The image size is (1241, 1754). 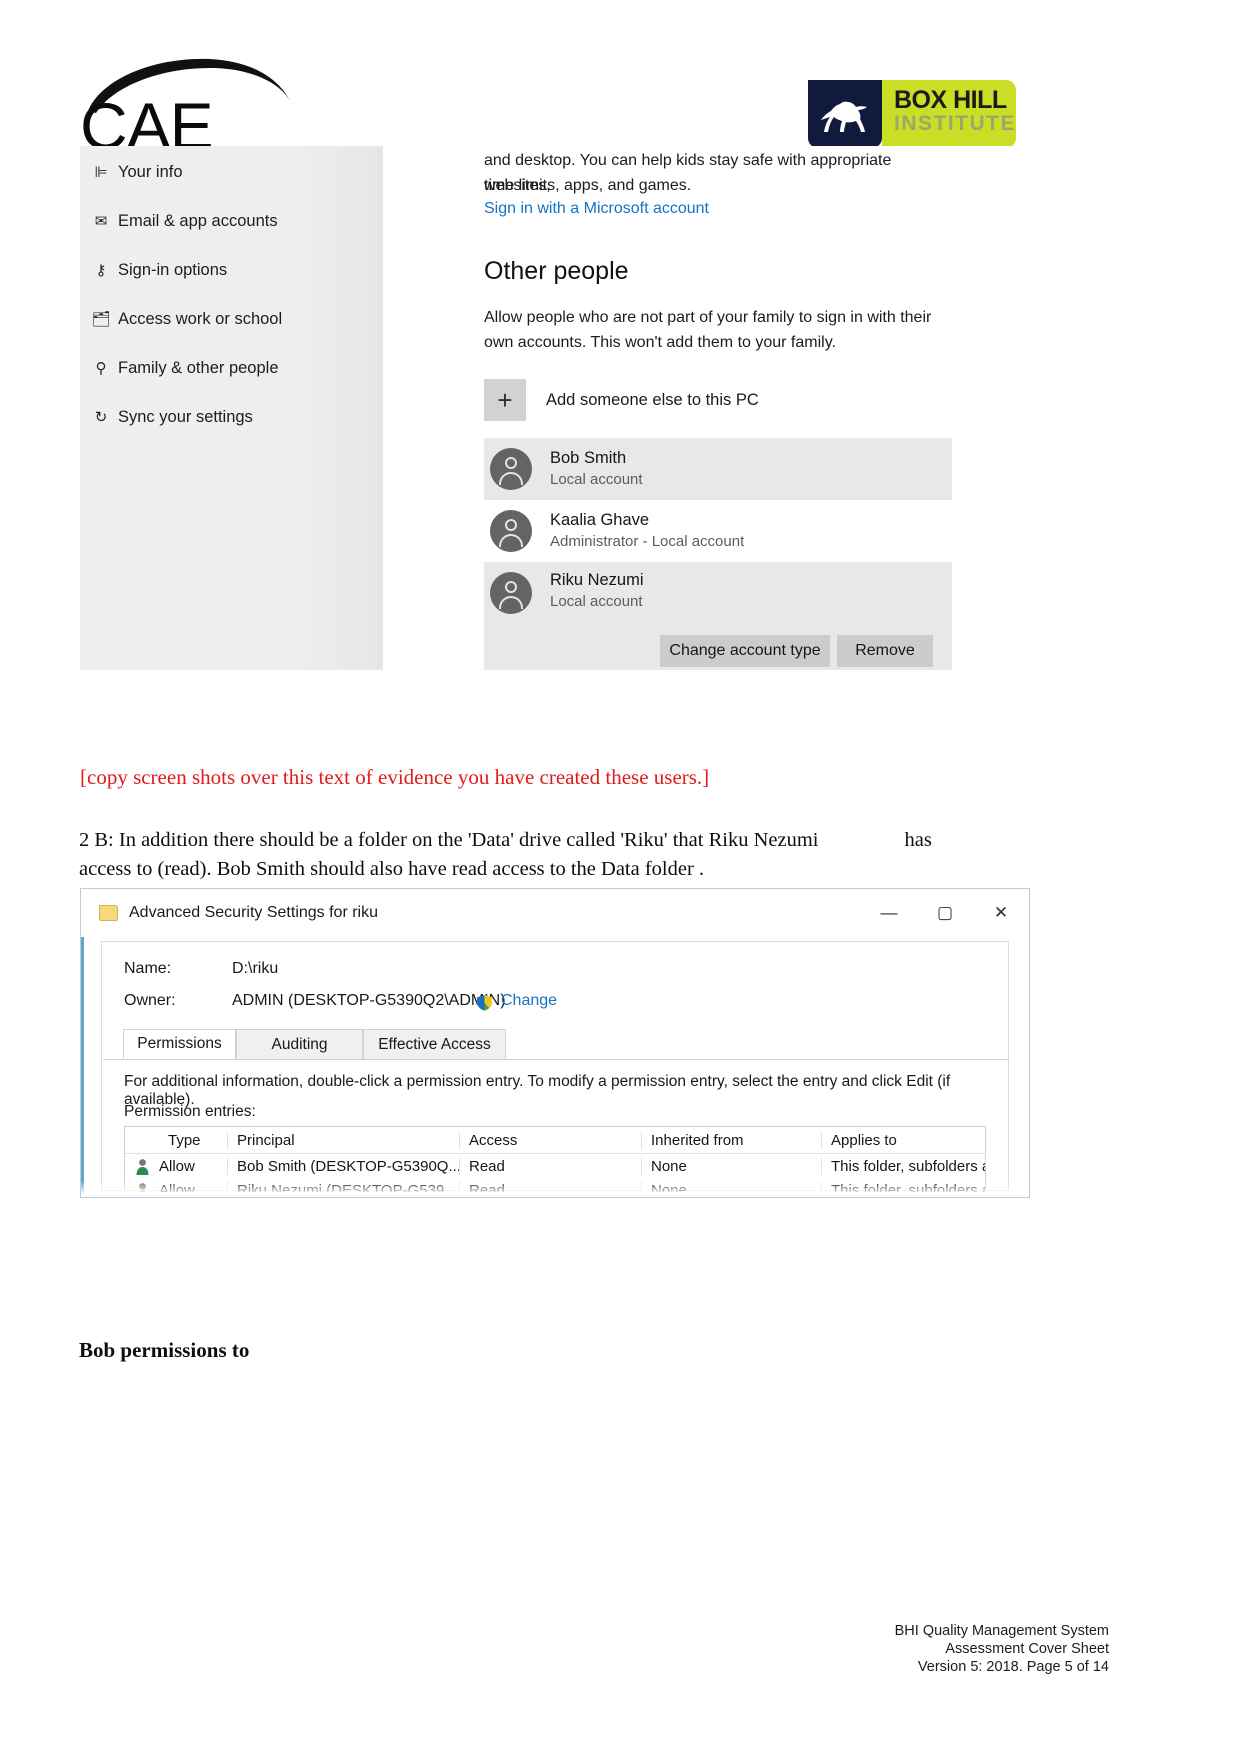 I want to click on sidebar-item-label: Sign-in options, so click(x=173, y=269).